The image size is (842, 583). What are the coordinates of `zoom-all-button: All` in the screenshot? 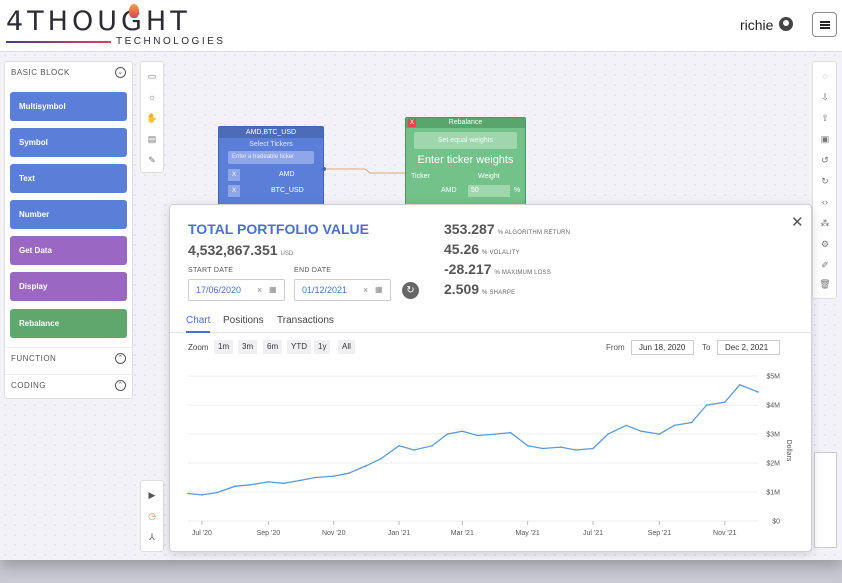 It's located at (346, 347).